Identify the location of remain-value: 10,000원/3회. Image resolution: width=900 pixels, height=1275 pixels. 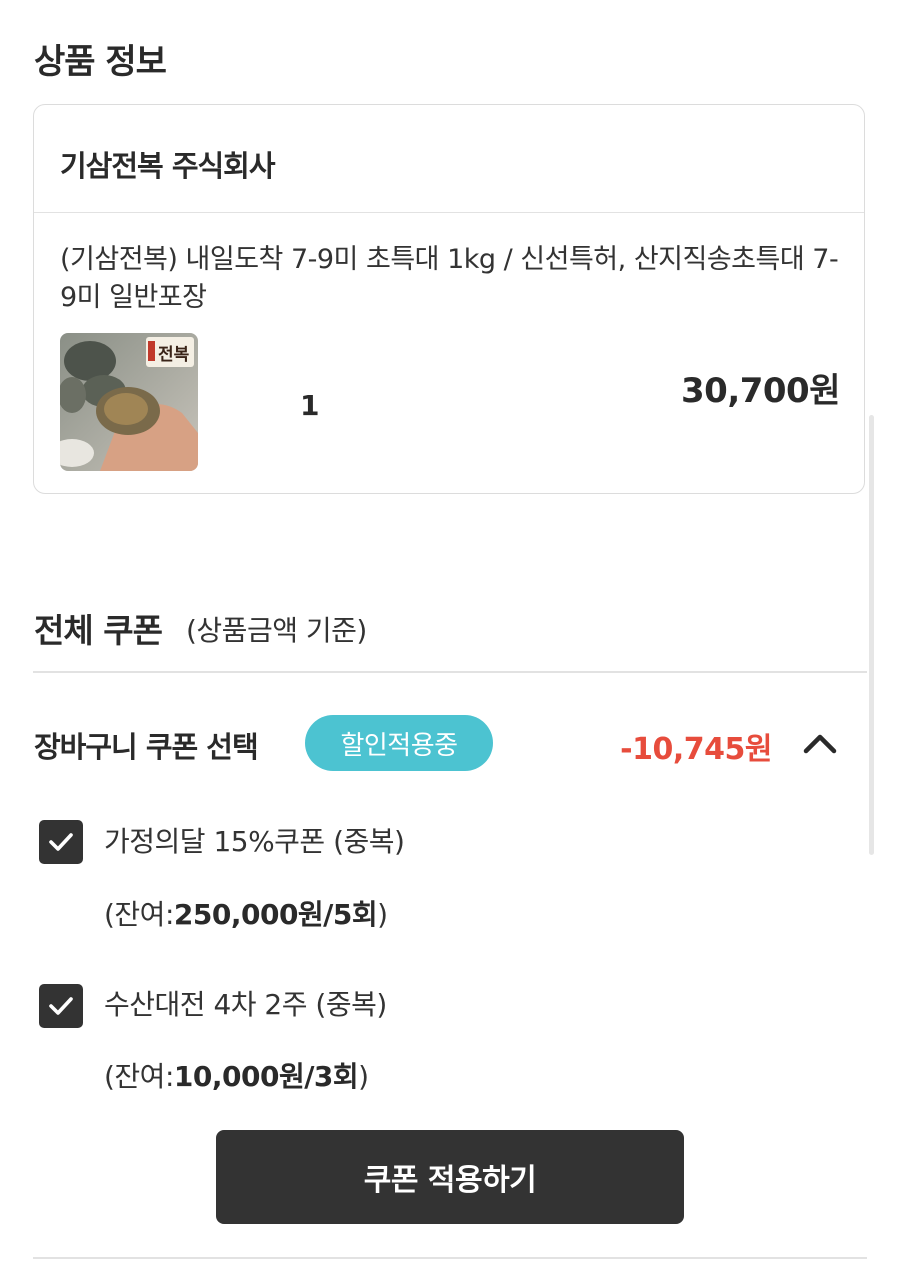
(266, 1076).